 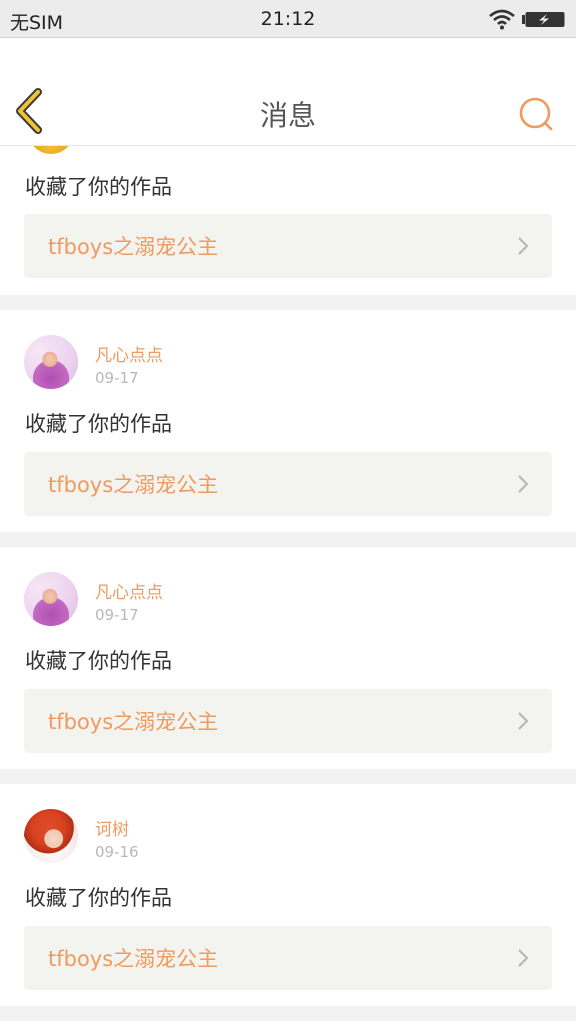 What do you see at coordinates (112, 827) in the screenshot?
I see `username: 诃树` at bounding box center [112, 827].